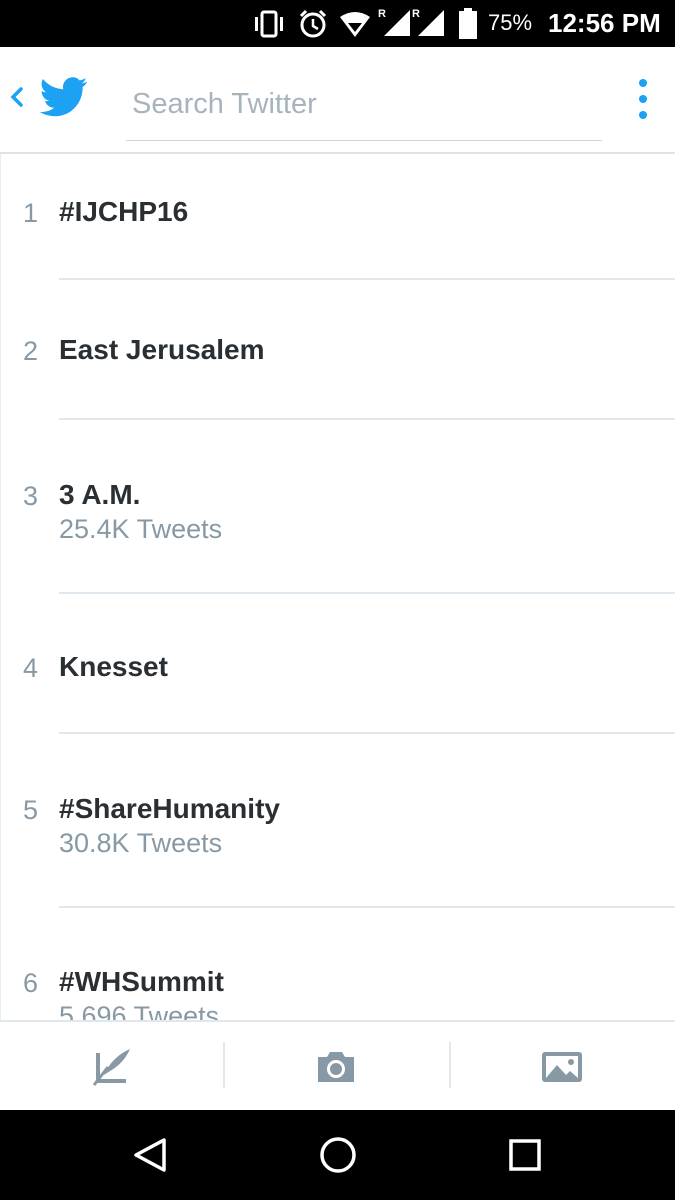 Image resolution: width=675 pixels, height=1200 pixels. Describe the element at coordinates (468, 23) in the screenshot. I see `battery-icon` at that location.